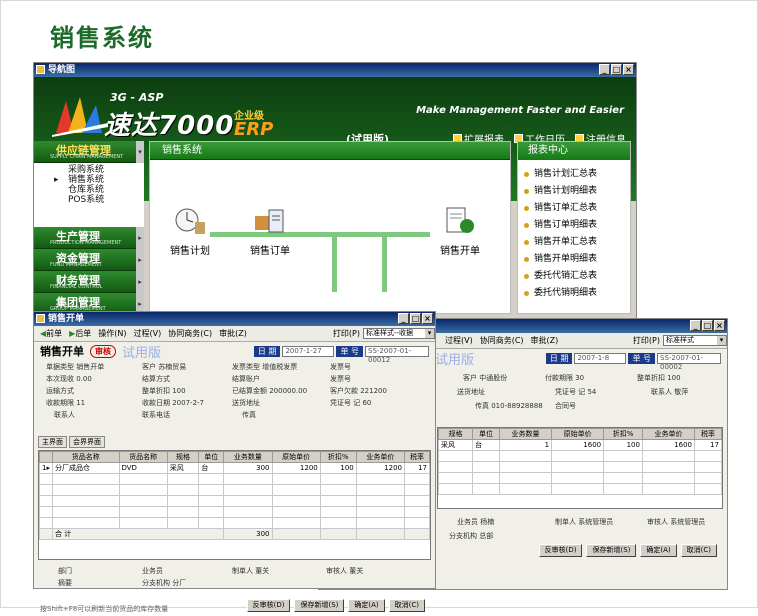 This screenshot has height=616, width=758. Describe the element at coordinates (89, 260) in the screenshot. I see `menu-fund: 资金管理 FUND MANAGEMENT ▸` at that location.